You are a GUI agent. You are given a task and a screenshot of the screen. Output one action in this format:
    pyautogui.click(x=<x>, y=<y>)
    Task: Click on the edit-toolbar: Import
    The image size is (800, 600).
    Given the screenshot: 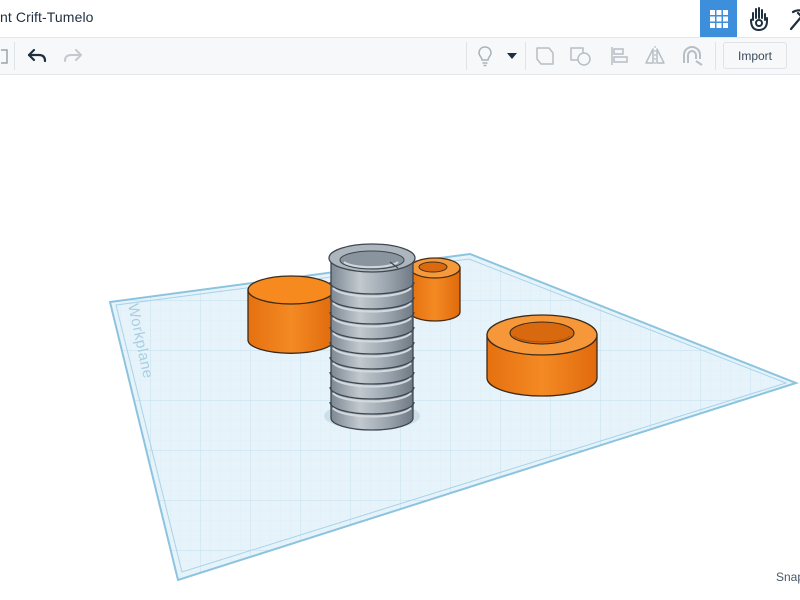 What is the action you would take?
    pyautogui.click(x=400, y=56)
    